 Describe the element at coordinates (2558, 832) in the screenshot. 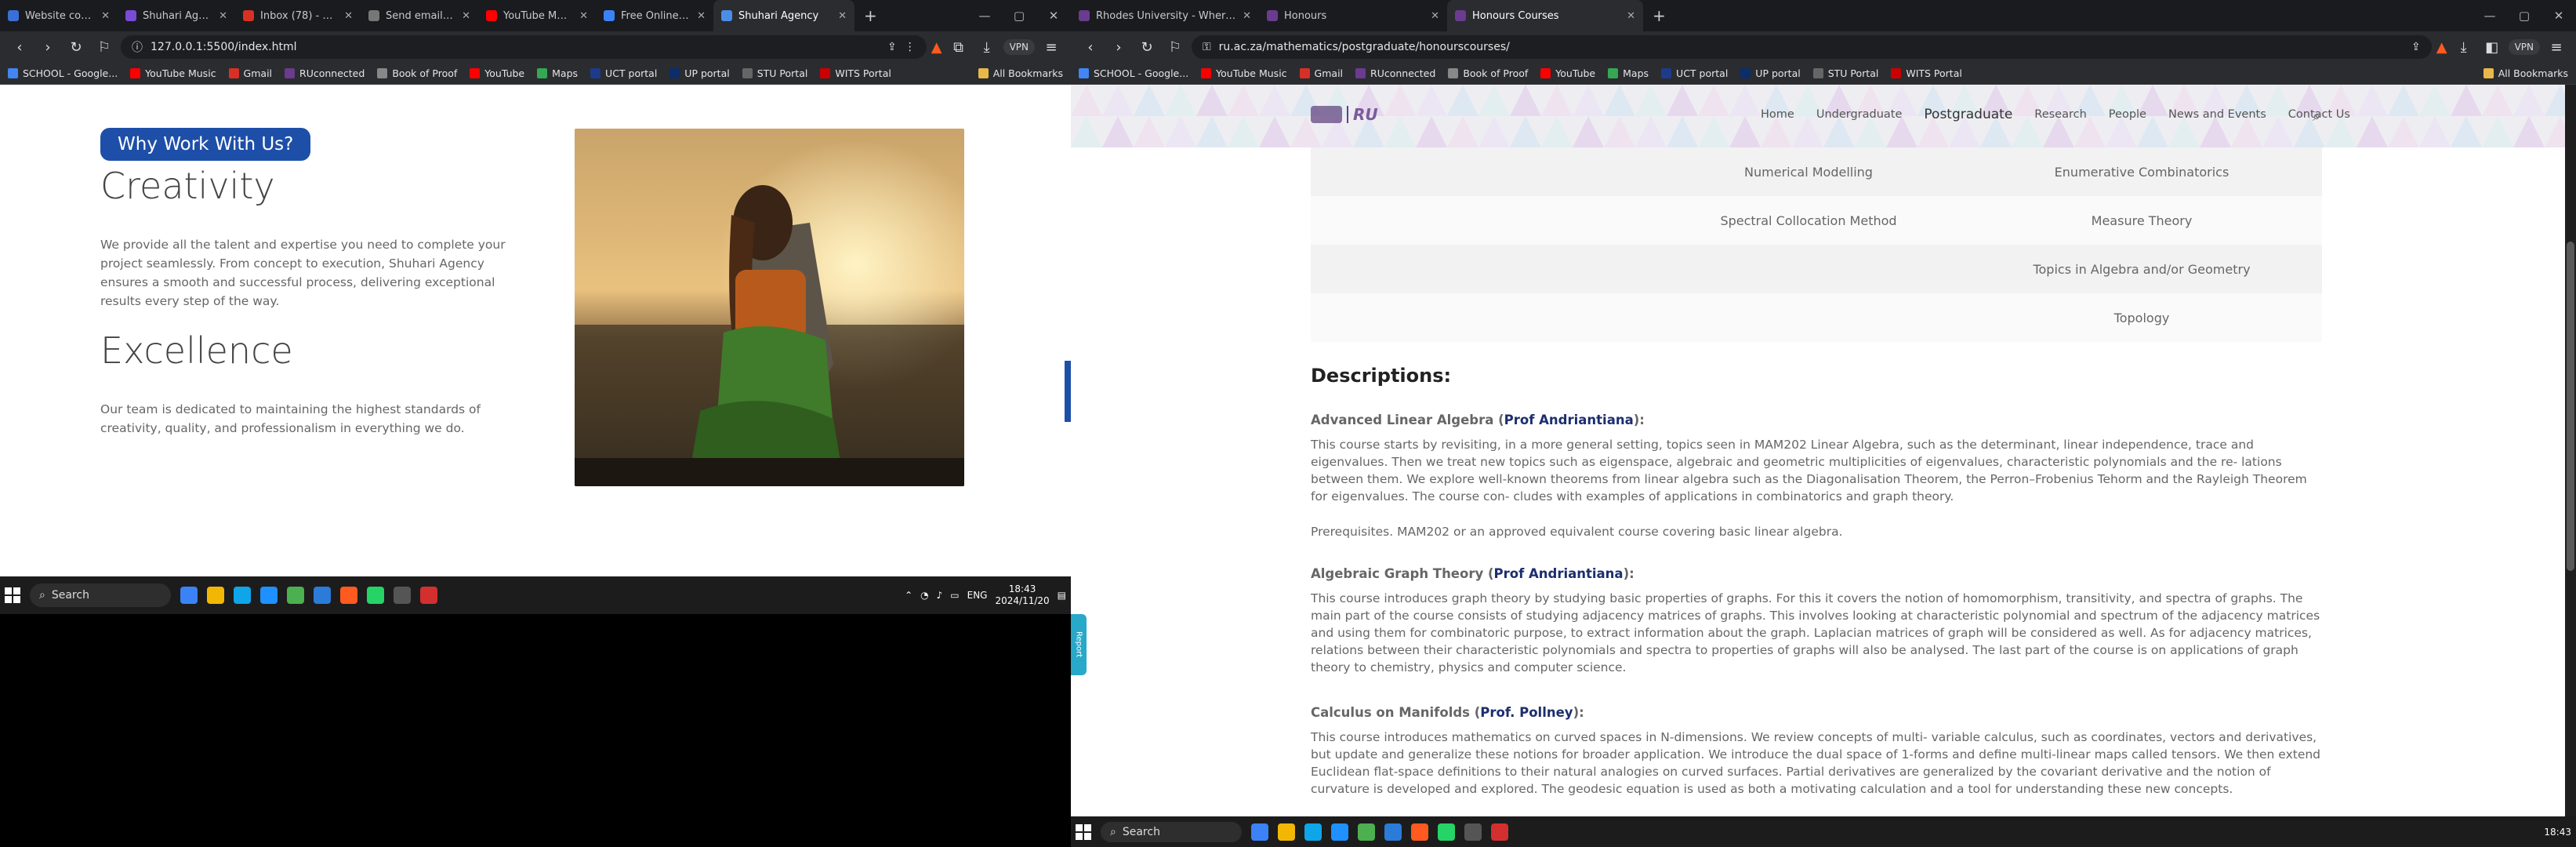

I see `clock-time: 18:43` at that location.